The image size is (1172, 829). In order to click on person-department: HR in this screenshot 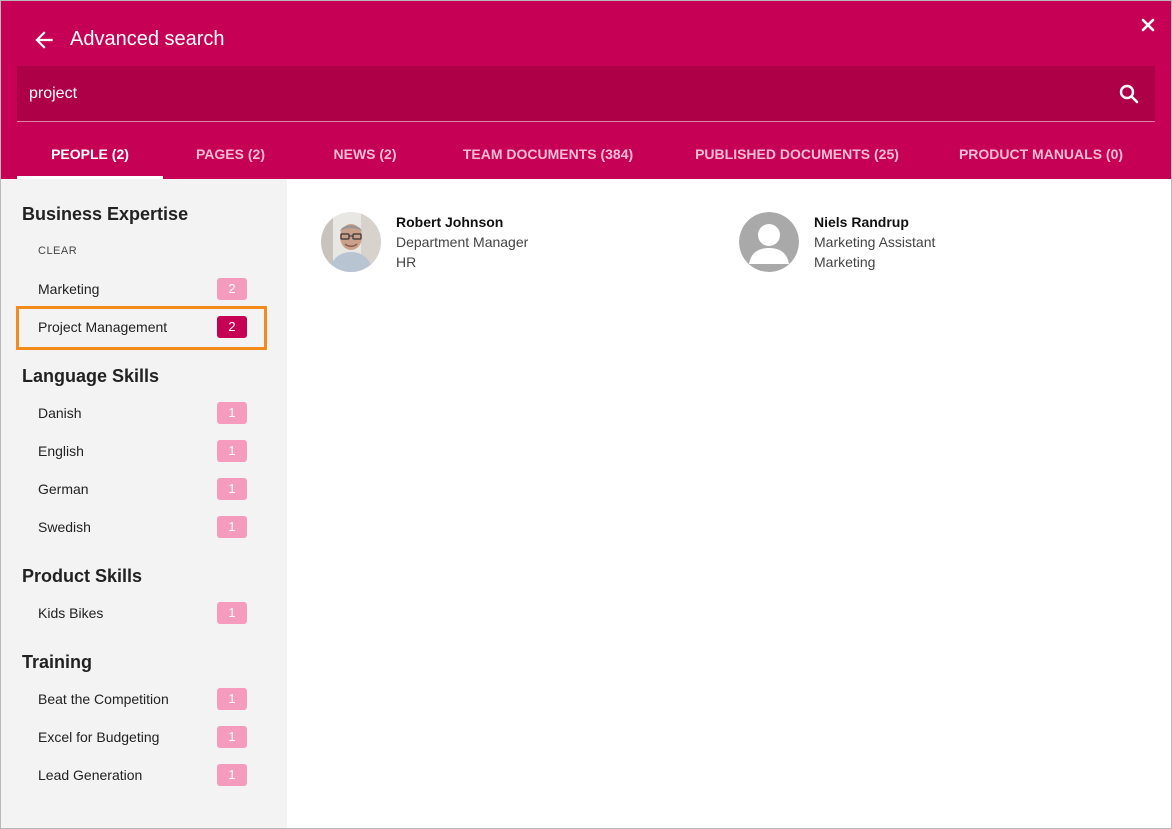, I will do `click(406, 262)`.